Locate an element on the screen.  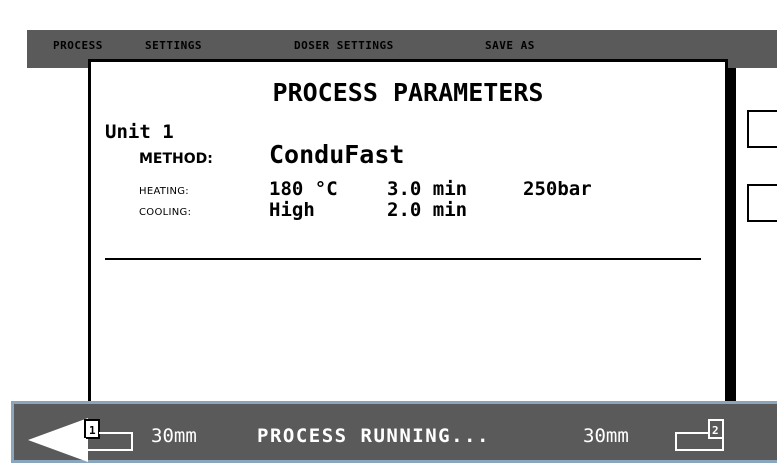
heating-time: 3.0 min is located at coordinates (427, 189).